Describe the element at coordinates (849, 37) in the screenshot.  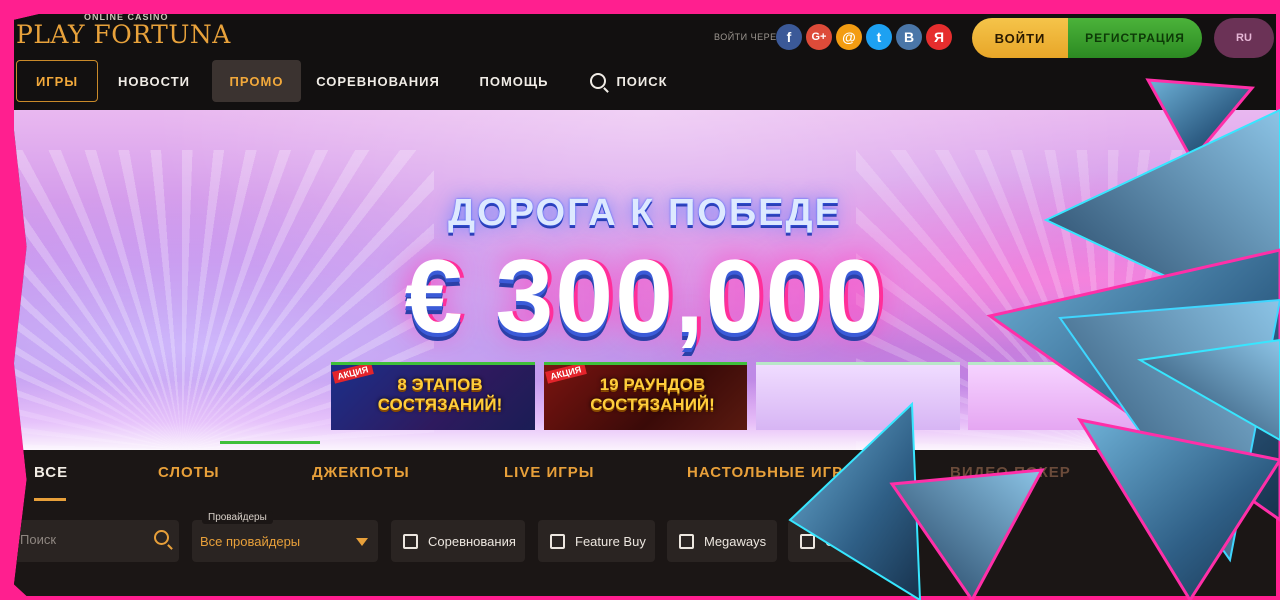
I see `mail-ru-icon: @` at that location.